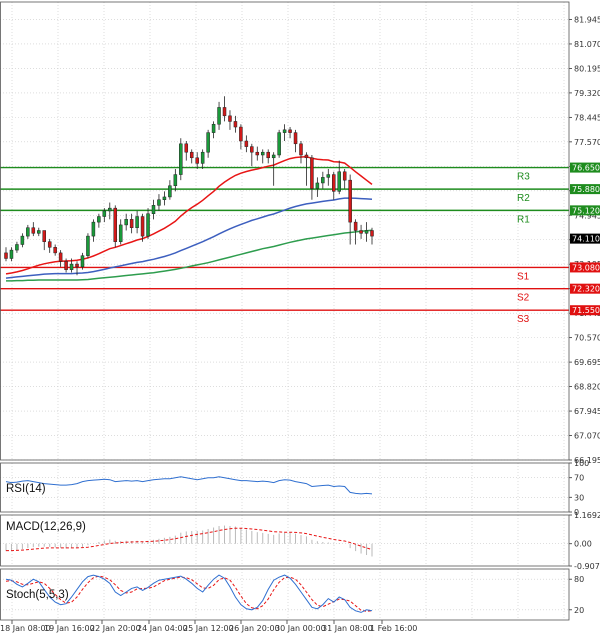  Describe the element at coordinates (579, 497) in the screenshot. I see `rsi-tick-label: 30` at that location.